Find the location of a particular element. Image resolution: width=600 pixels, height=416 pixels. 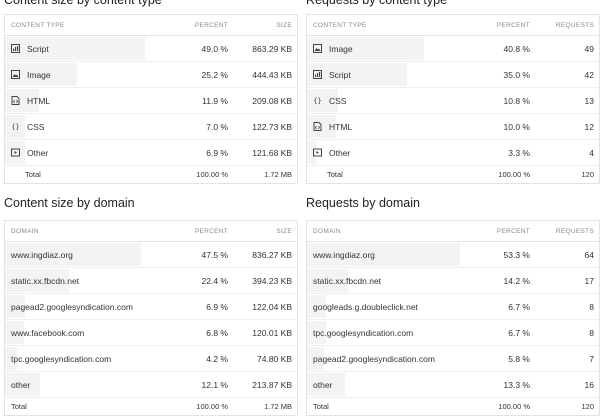

row-percent: 4.2 % is located at coordinates (217, 358).